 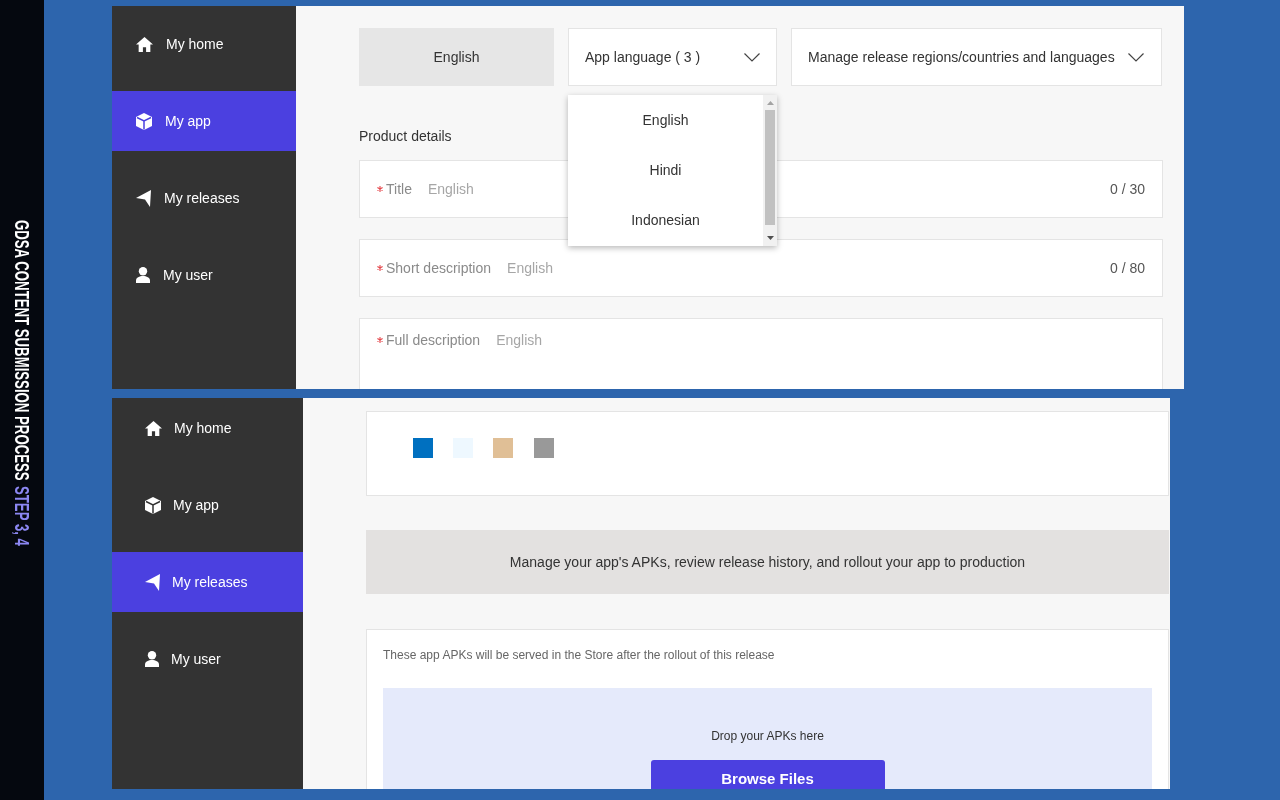 I want to click on card-note: These app APKs will be served in the Store after the rollout of this release, so click(x=579, y=655).